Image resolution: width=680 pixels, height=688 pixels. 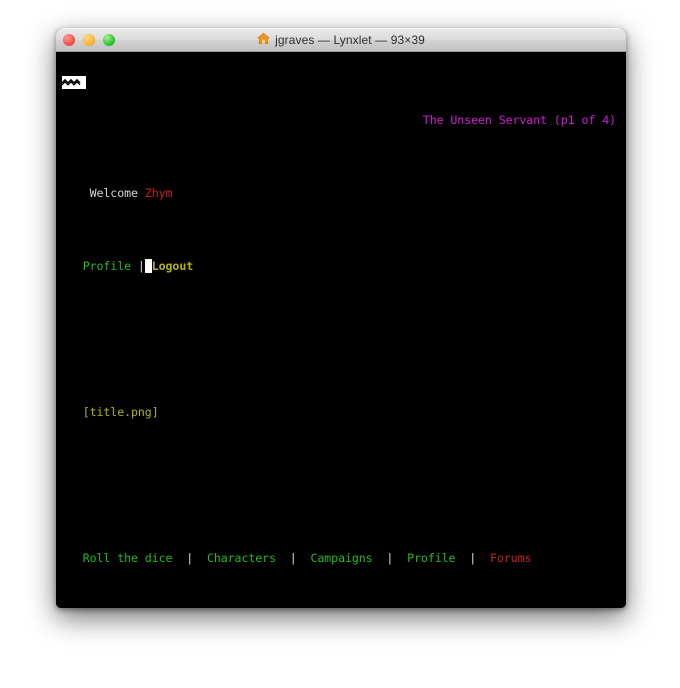 What do you see at coordinates (69, 40) in the screenshot?
I see `close-button` at bounding box center [69, 40].